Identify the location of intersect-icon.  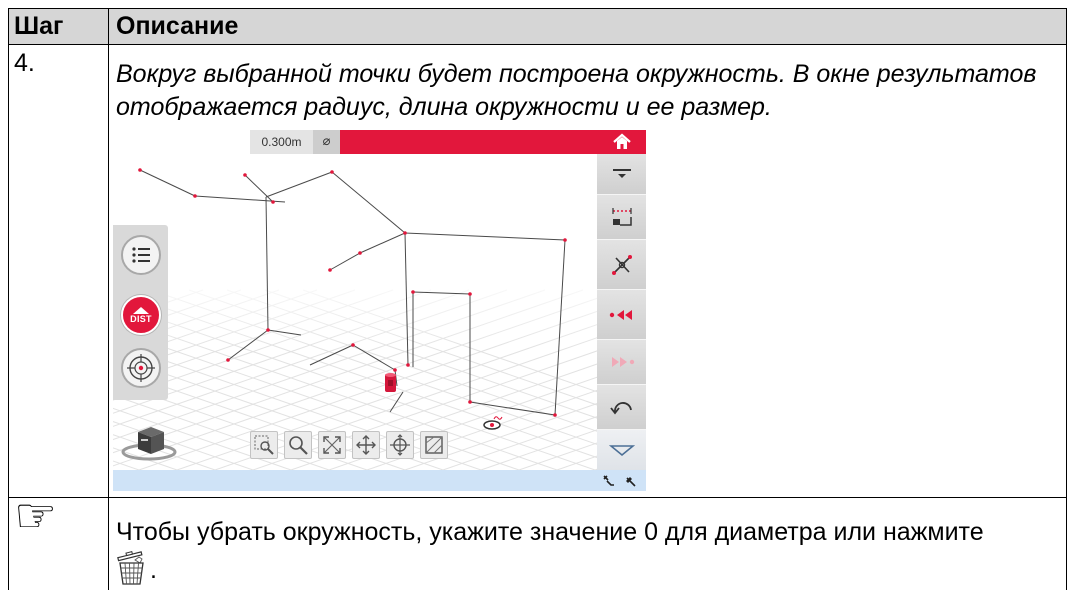
(621, 264).